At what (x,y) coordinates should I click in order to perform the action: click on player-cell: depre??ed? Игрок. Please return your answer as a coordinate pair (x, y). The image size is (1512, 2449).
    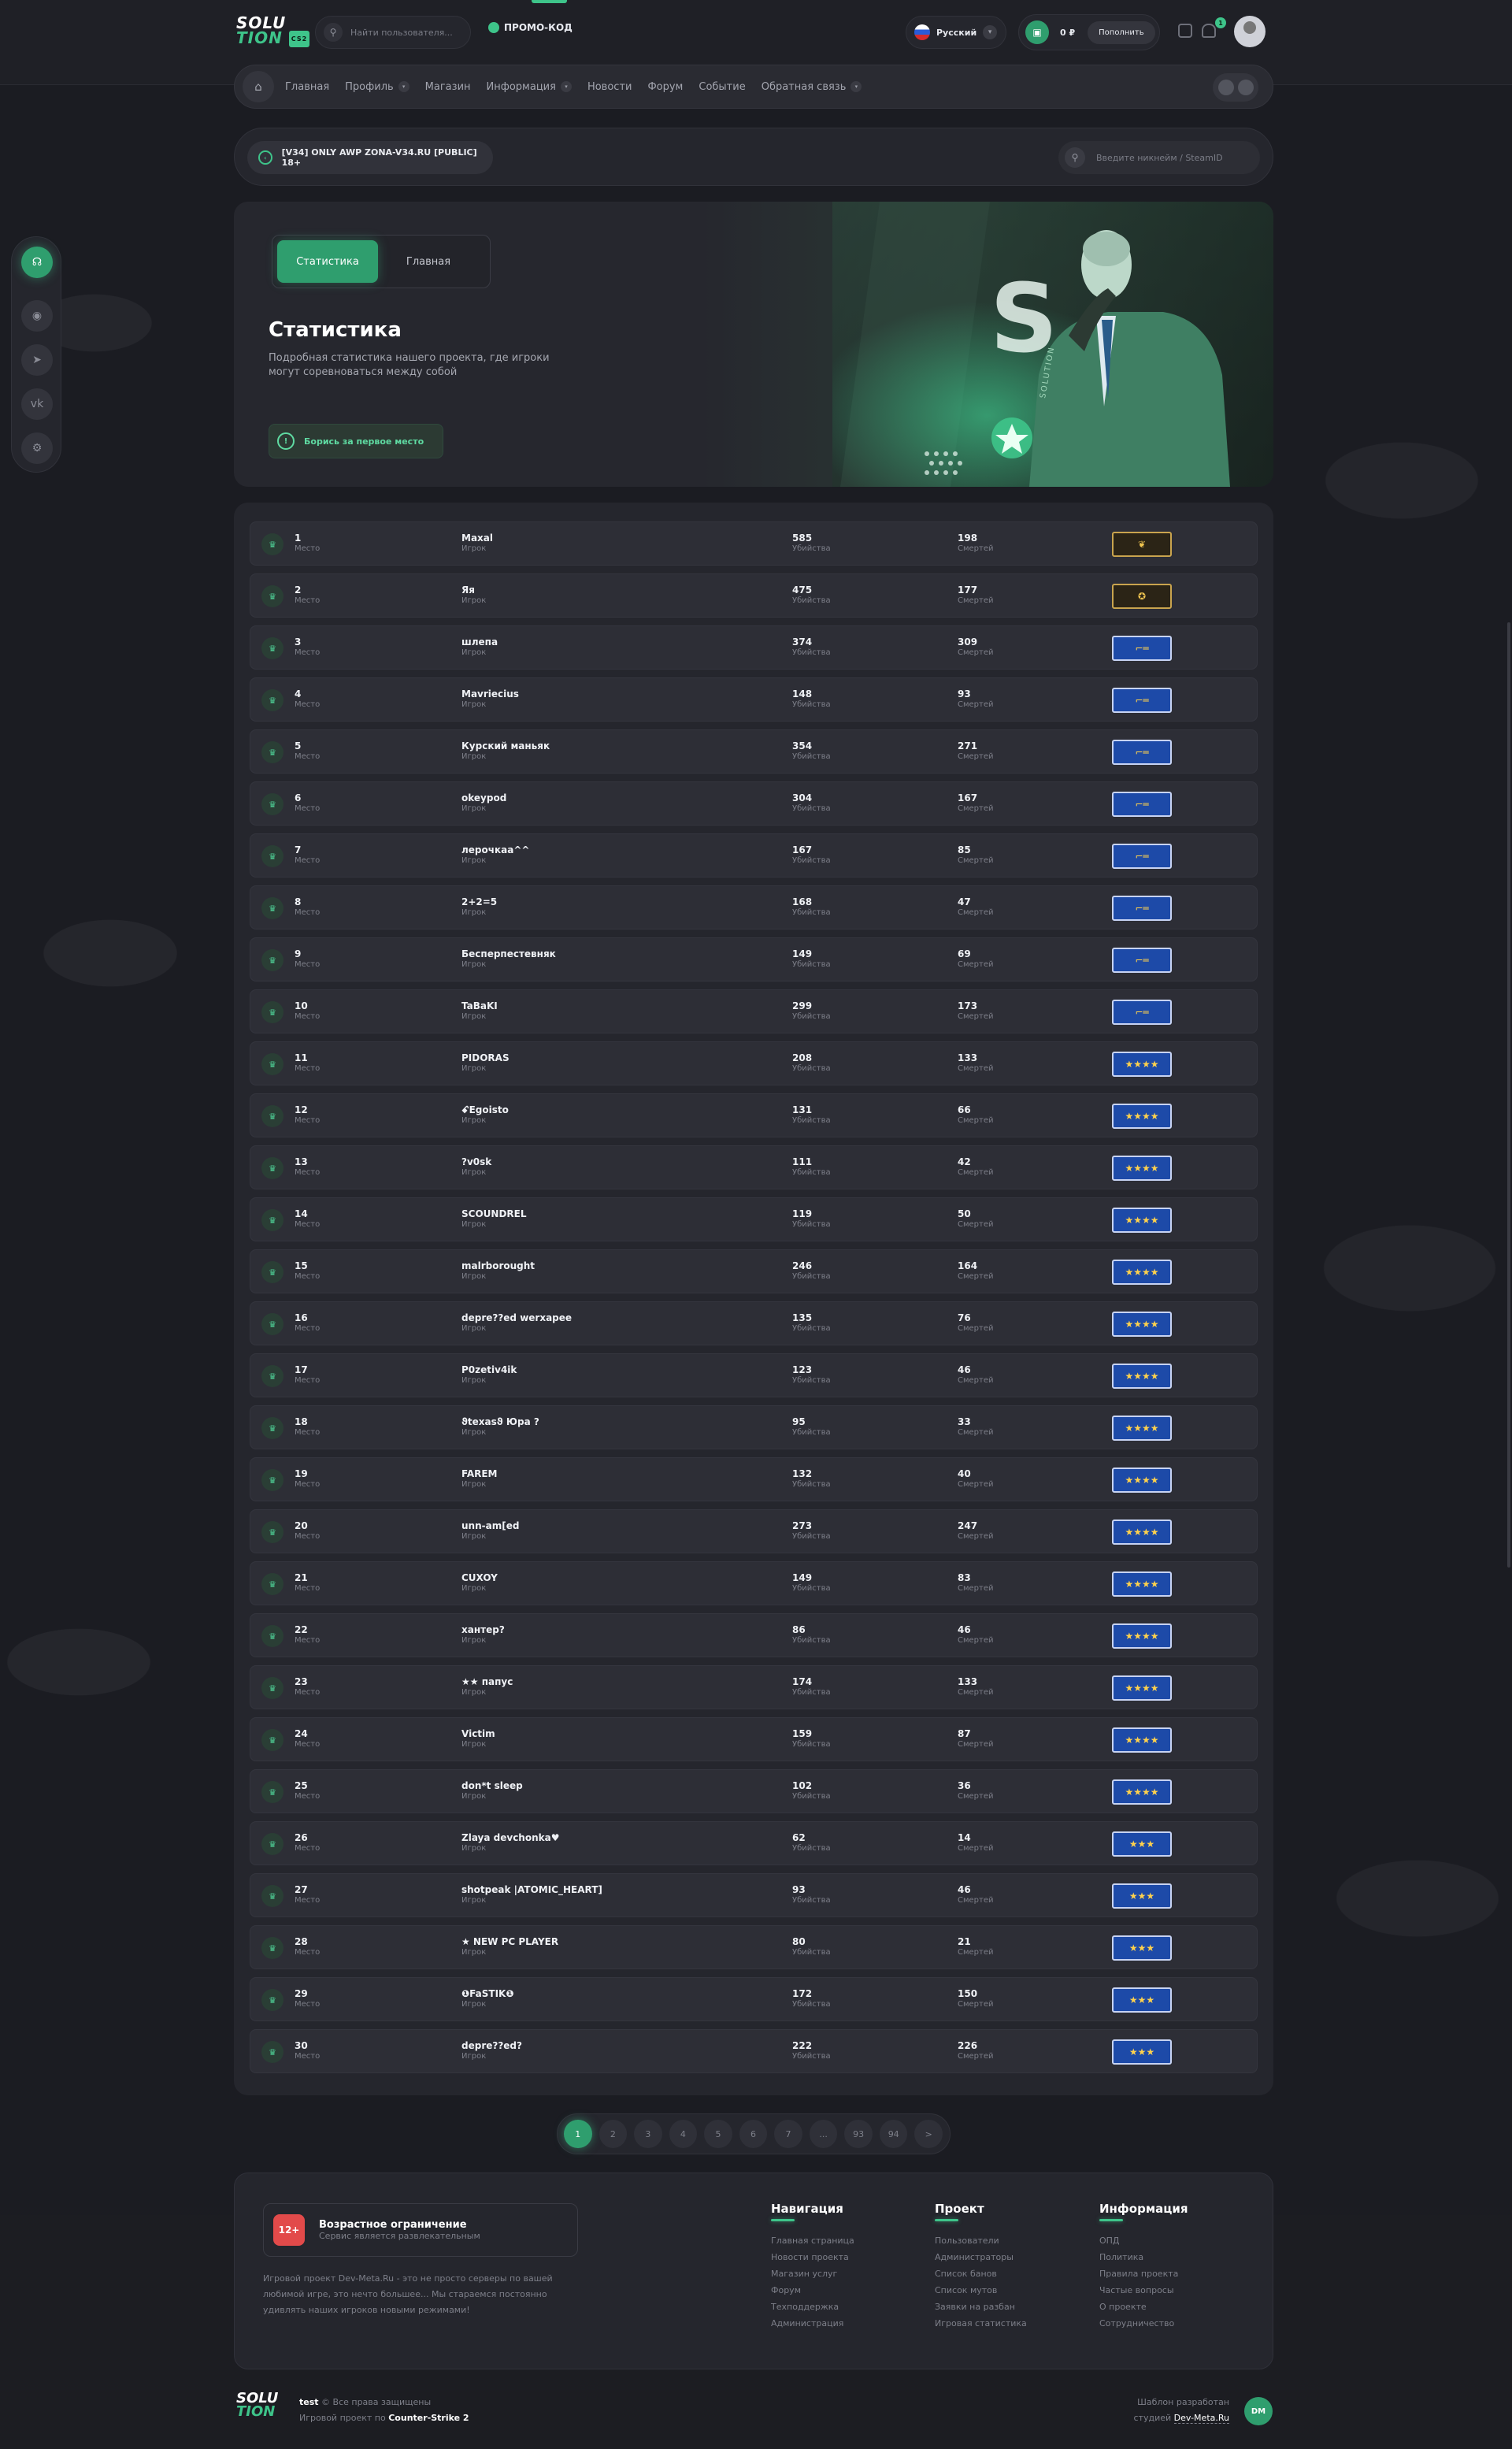
    Looking at the image, I should click on (491, 2051).